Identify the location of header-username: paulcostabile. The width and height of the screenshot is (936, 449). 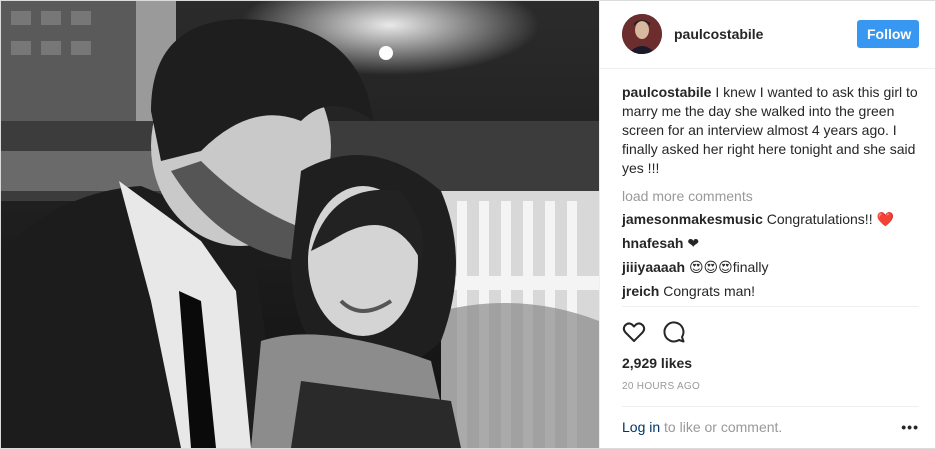
(765, 34).